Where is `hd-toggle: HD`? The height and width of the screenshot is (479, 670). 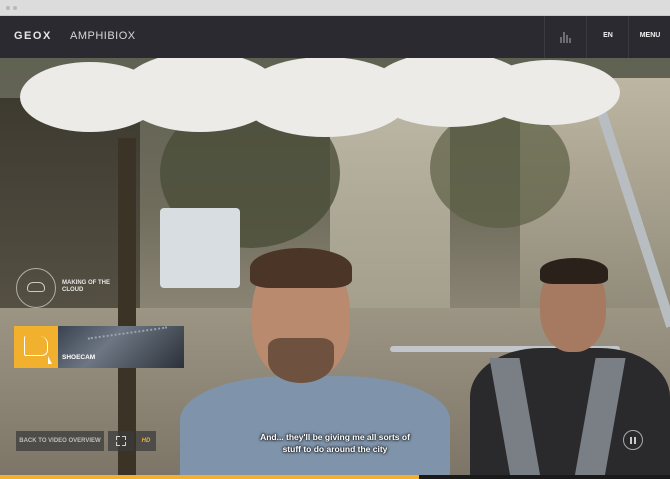 hd-toggle: HD is located at coordinates (146, 441).